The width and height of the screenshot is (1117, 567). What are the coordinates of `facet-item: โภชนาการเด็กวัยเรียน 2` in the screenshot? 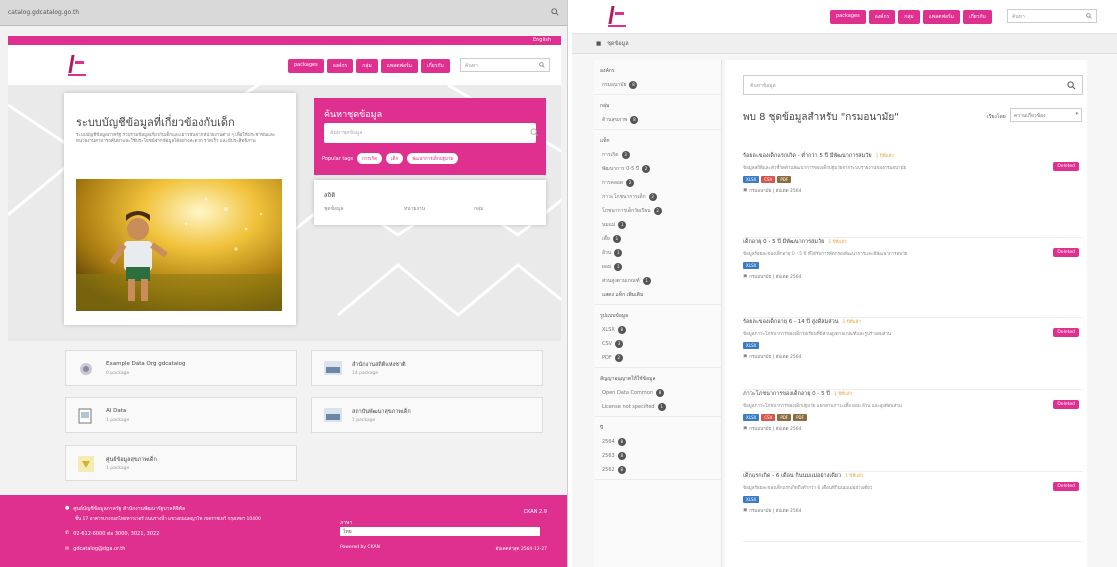 It's located at (657, 211).